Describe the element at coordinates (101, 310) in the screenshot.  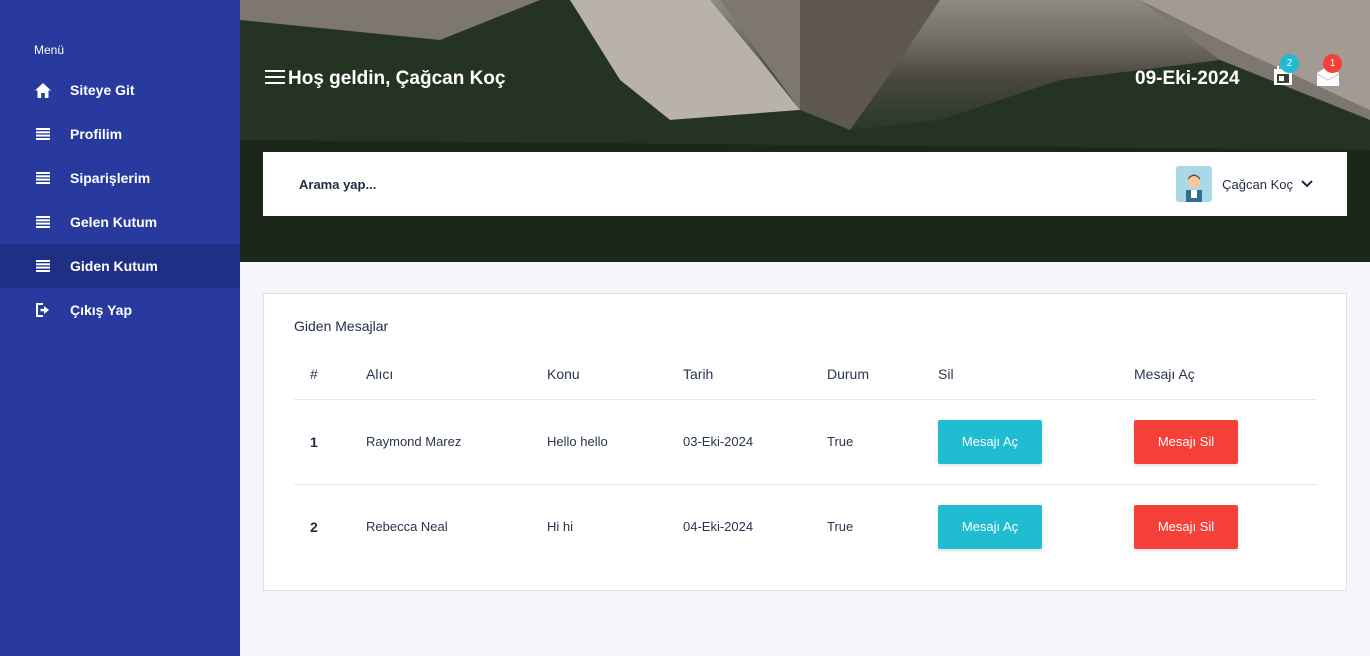
I see `sidebar-item-label: Çıkış Yap` at that location.